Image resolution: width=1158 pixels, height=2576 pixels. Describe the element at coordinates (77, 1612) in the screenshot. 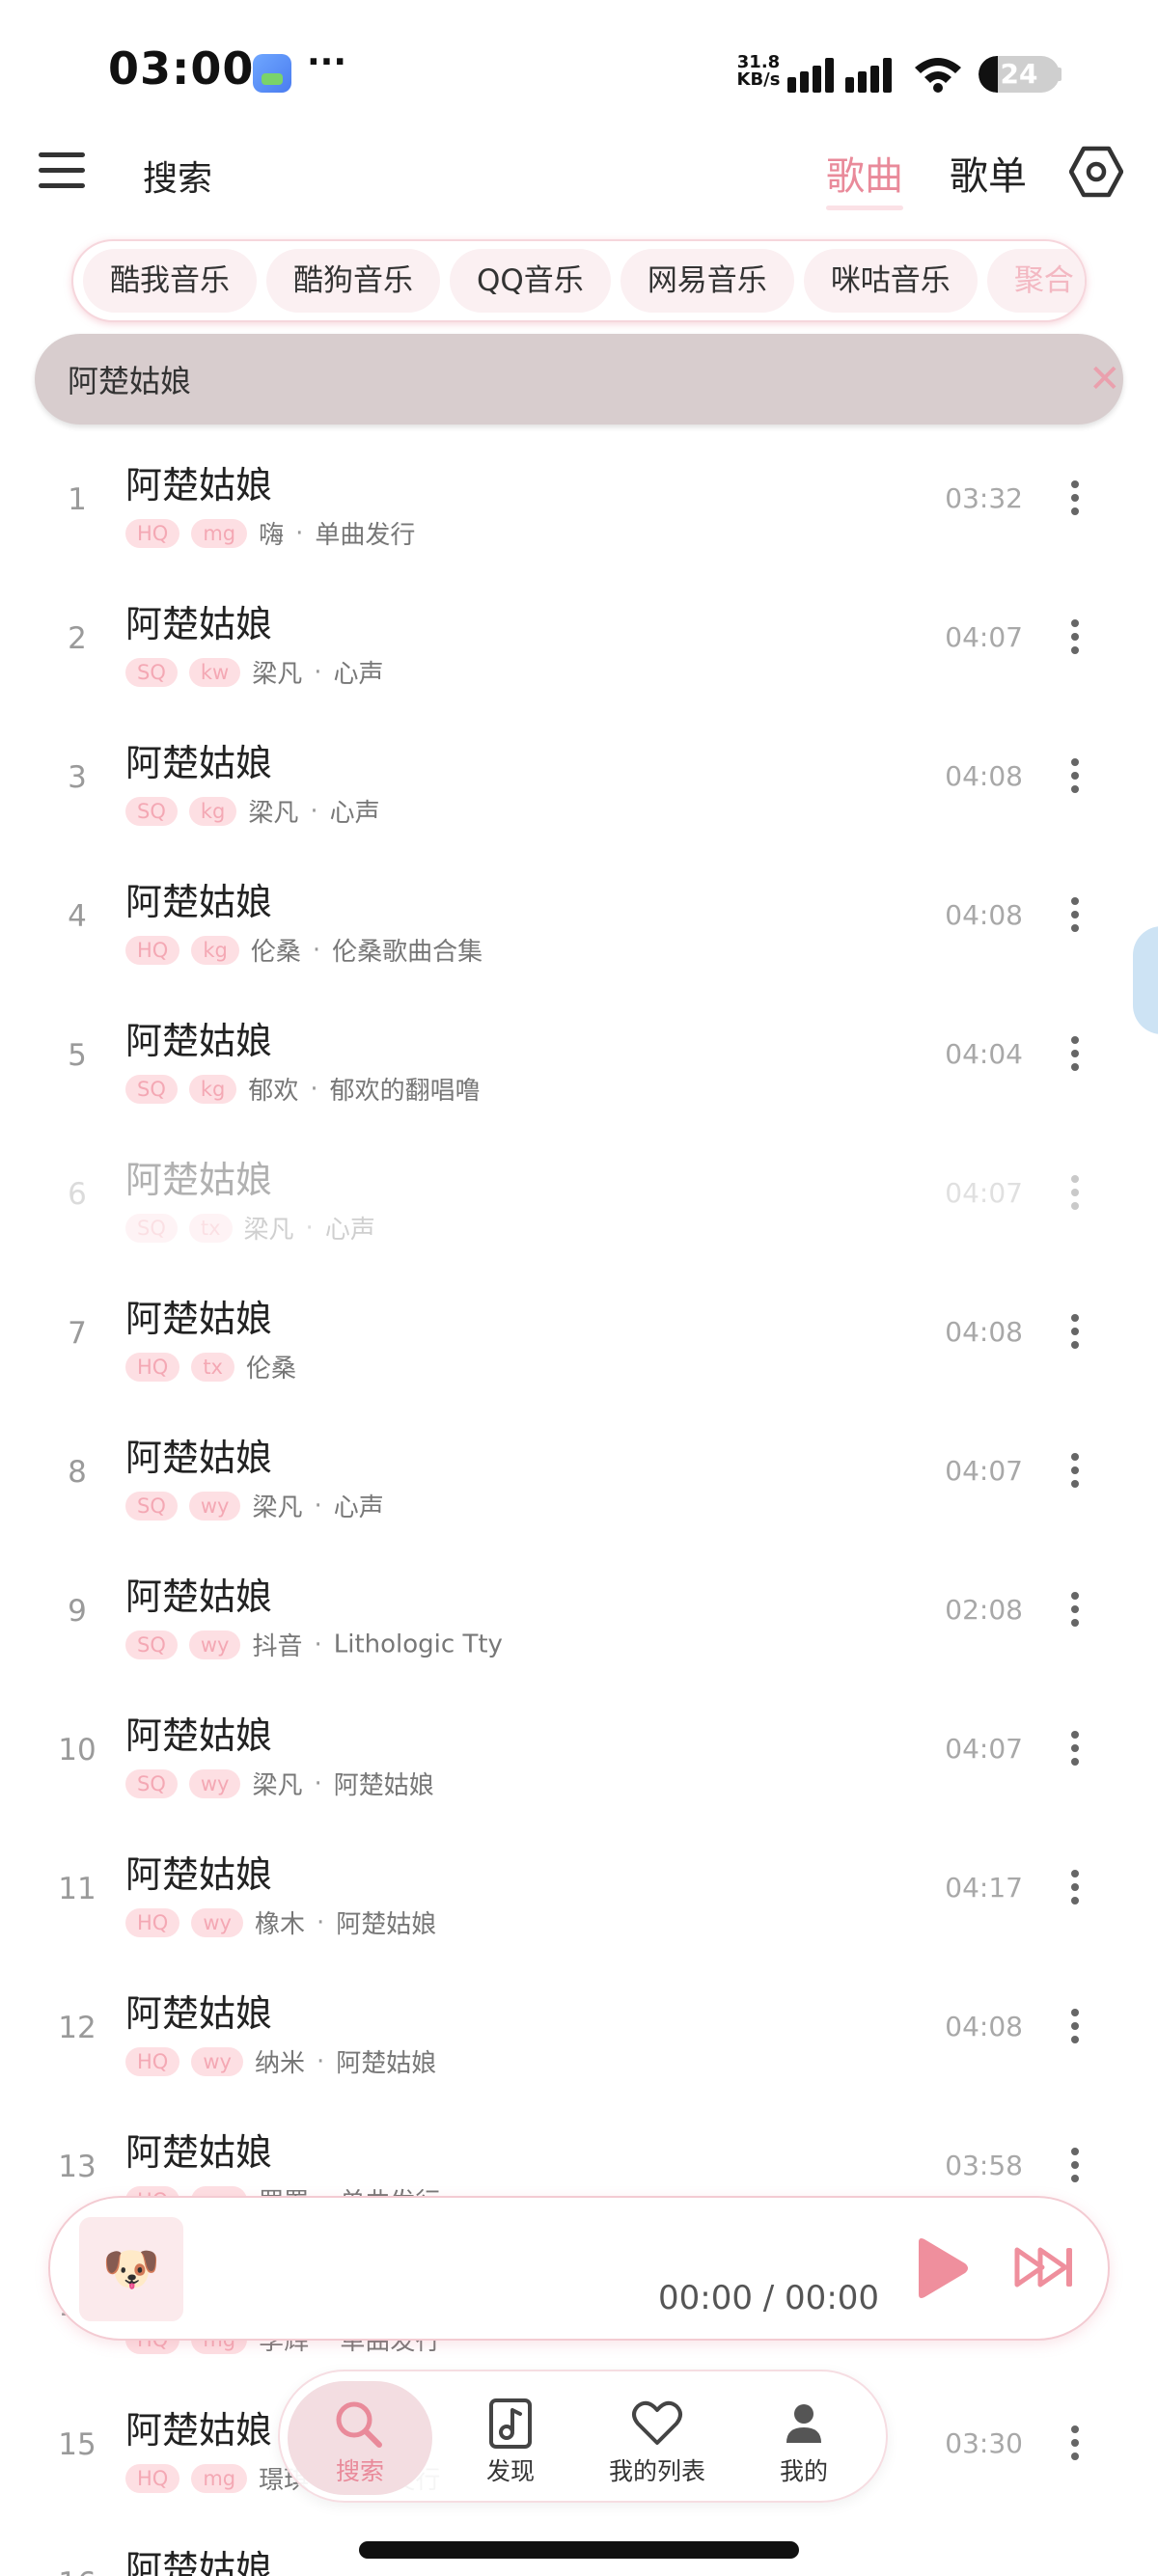

I see `song-index: 9` at that location.